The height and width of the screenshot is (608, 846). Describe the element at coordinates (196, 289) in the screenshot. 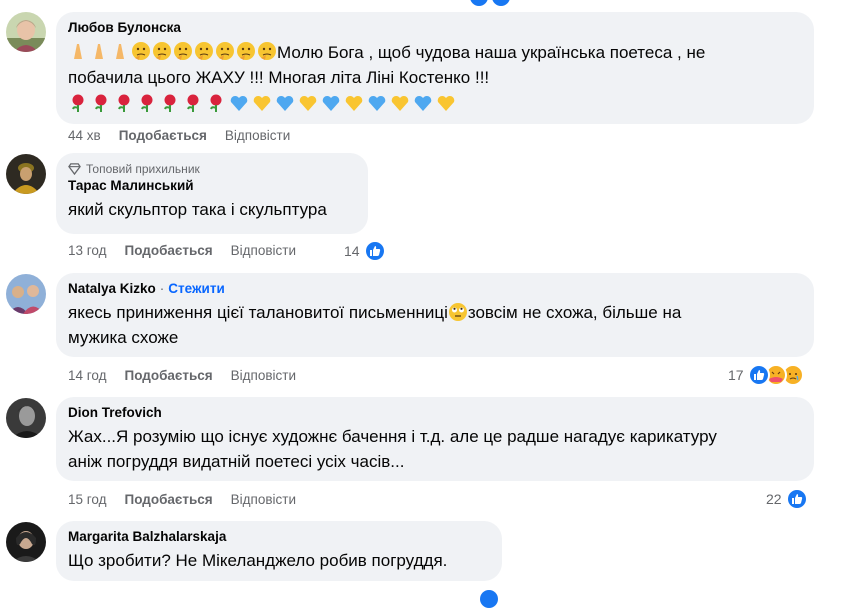

I see `follow-button: Стежити` at that location.